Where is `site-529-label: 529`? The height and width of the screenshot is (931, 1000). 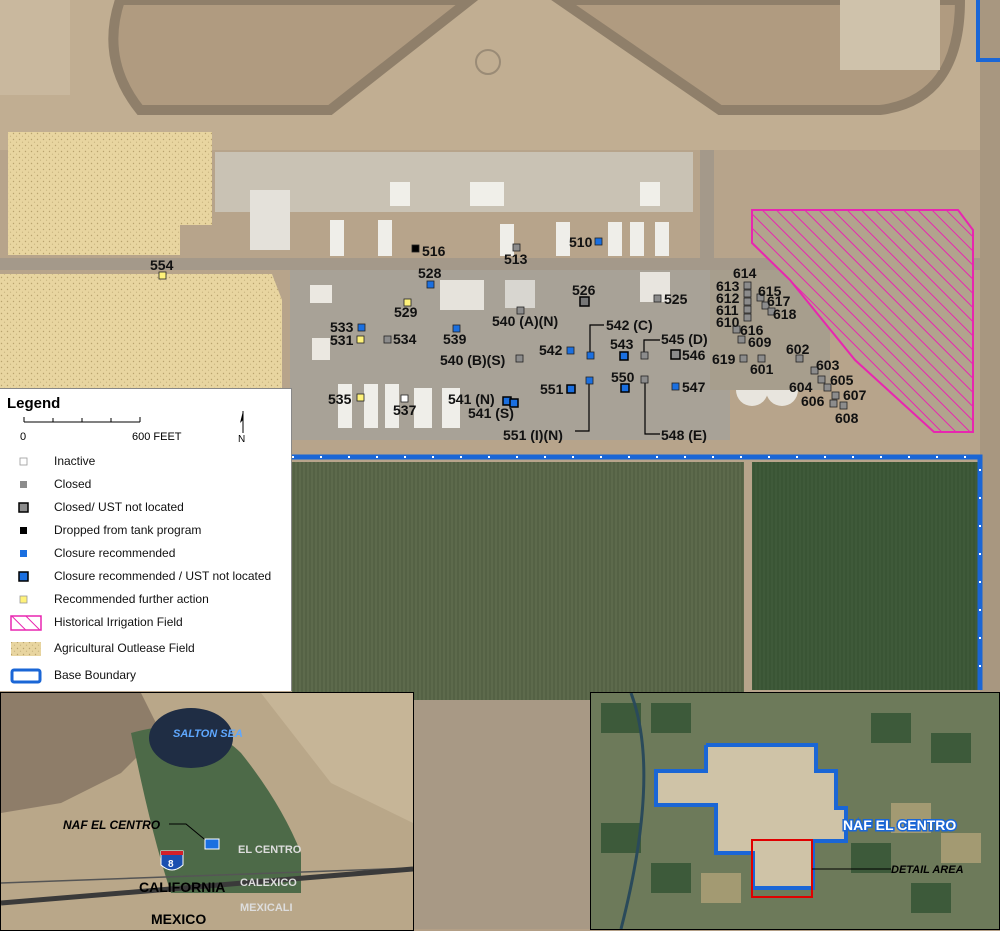
site-529-label: 529 is located at coordinates (406, 312).